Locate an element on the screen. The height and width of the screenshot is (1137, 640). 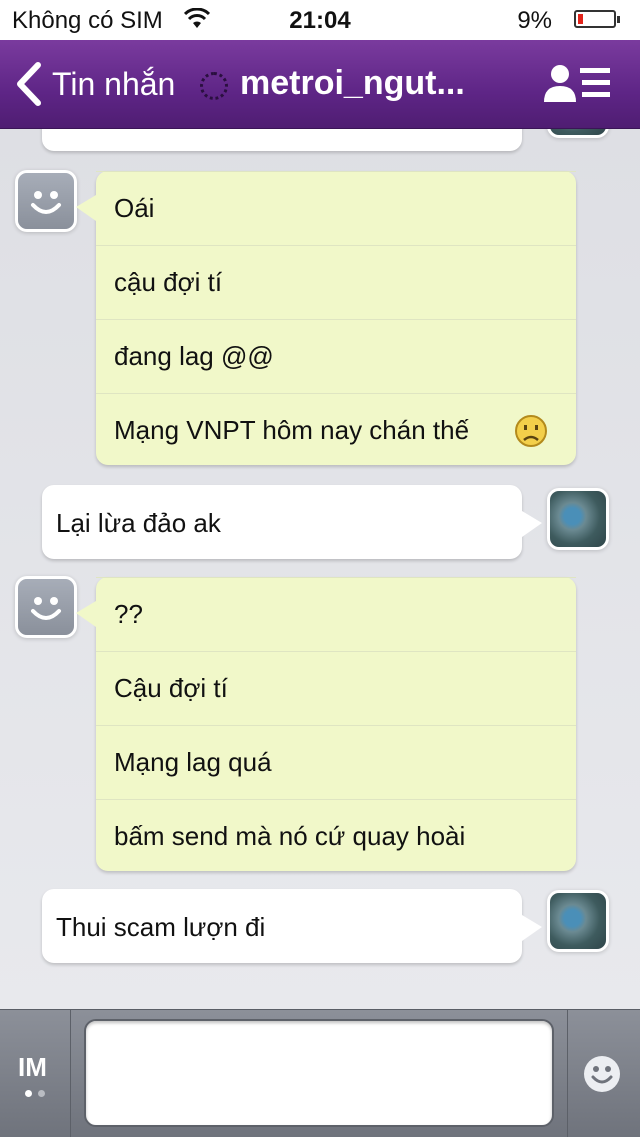
message-text: Oái is located at coordinates (336, 208).